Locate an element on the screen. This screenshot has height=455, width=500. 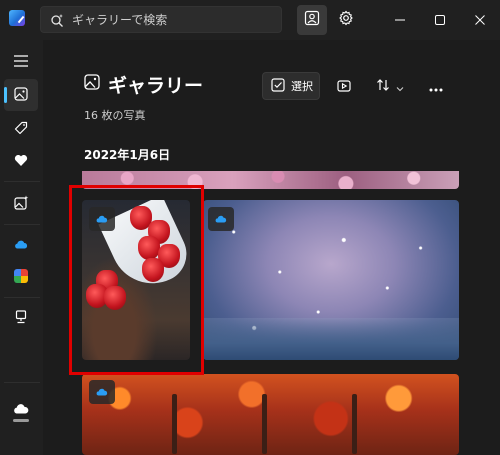
select-button: 選択 is located at coordinates (291, 86).